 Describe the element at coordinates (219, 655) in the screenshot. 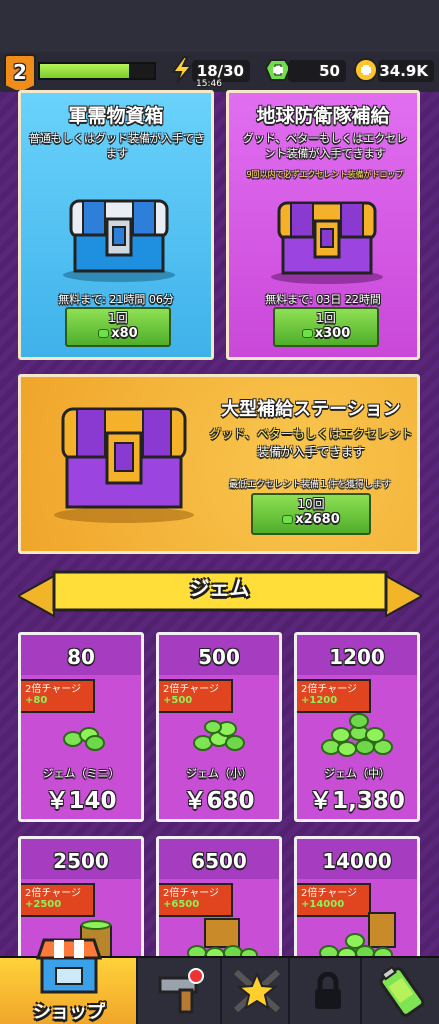

I see `gem-amount: 500` at that location.